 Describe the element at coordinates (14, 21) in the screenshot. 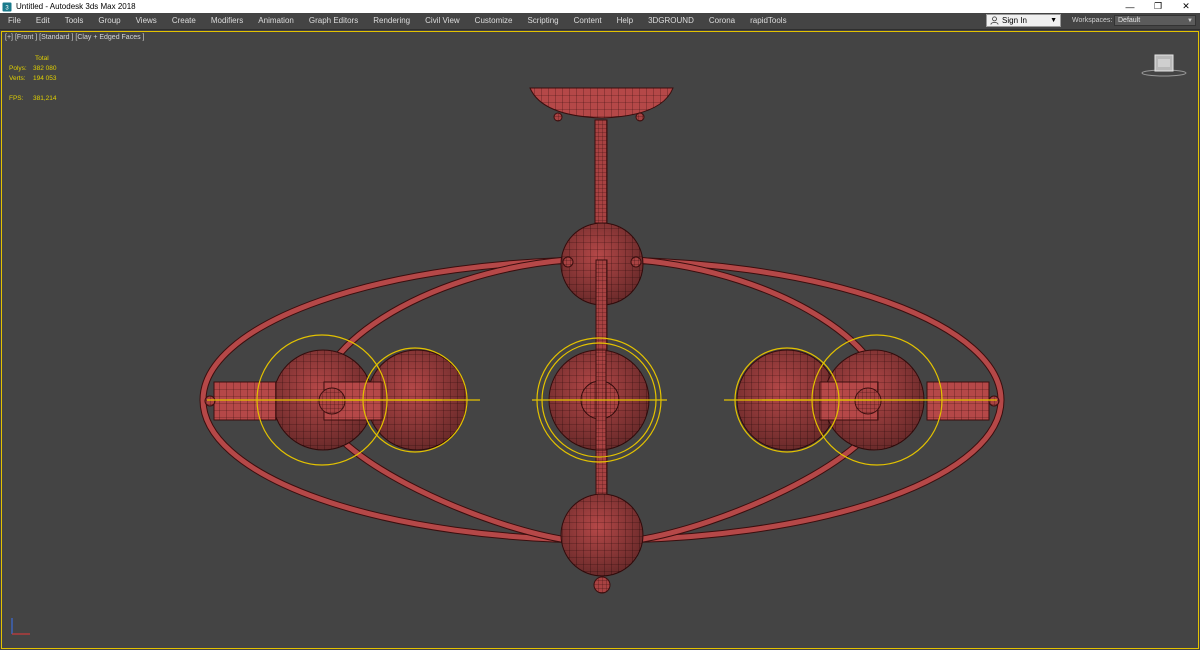

I see `menu-file: File` at that location.